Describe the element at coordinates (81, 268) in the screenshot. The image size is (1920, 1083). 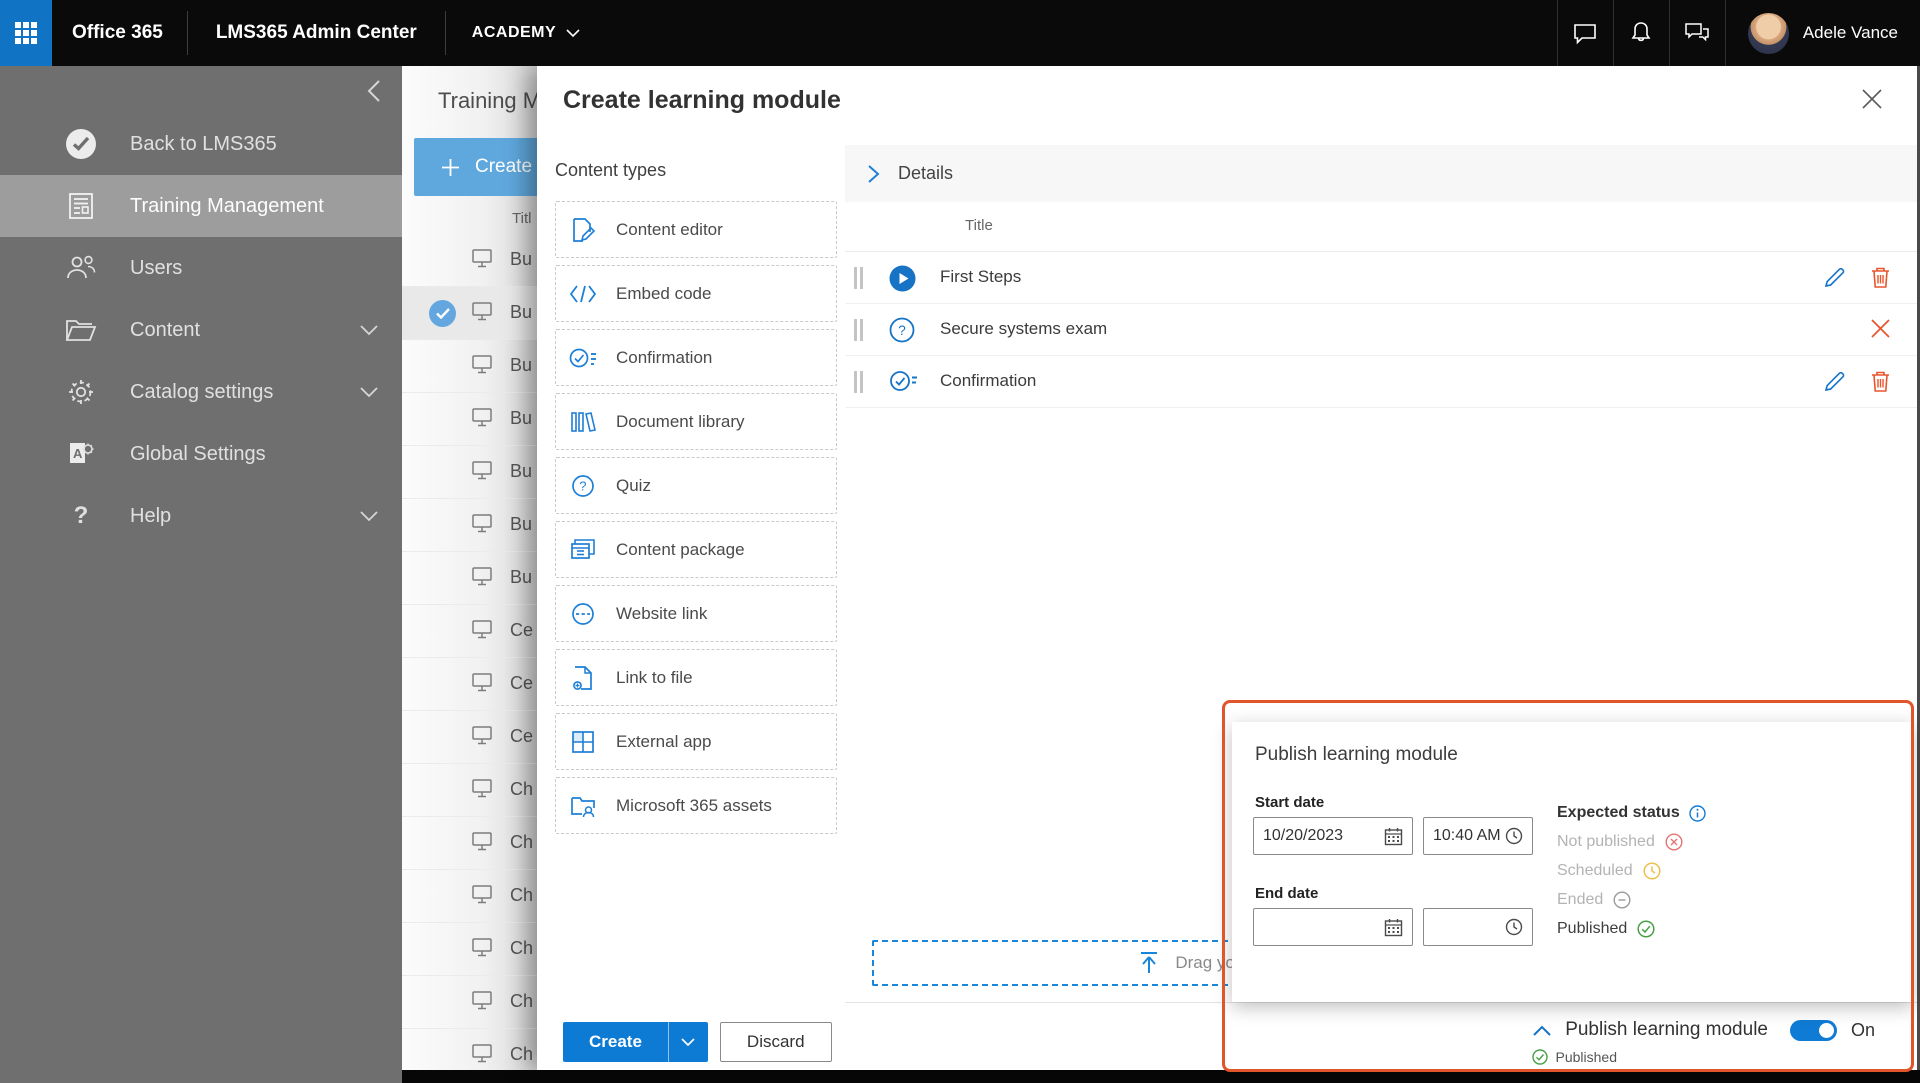
I see `users-icon` at that location.